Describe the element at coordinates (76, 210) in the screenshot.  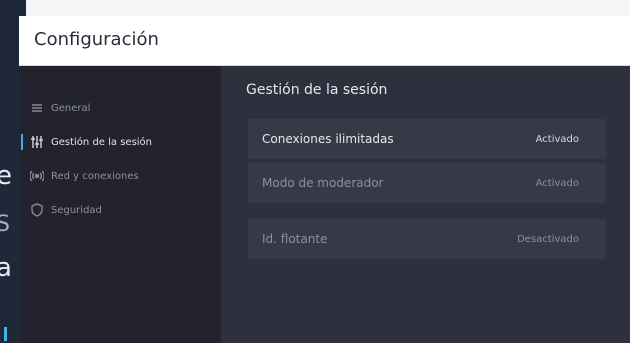
I see `sidebar-item-label: Seguridad` at that location.